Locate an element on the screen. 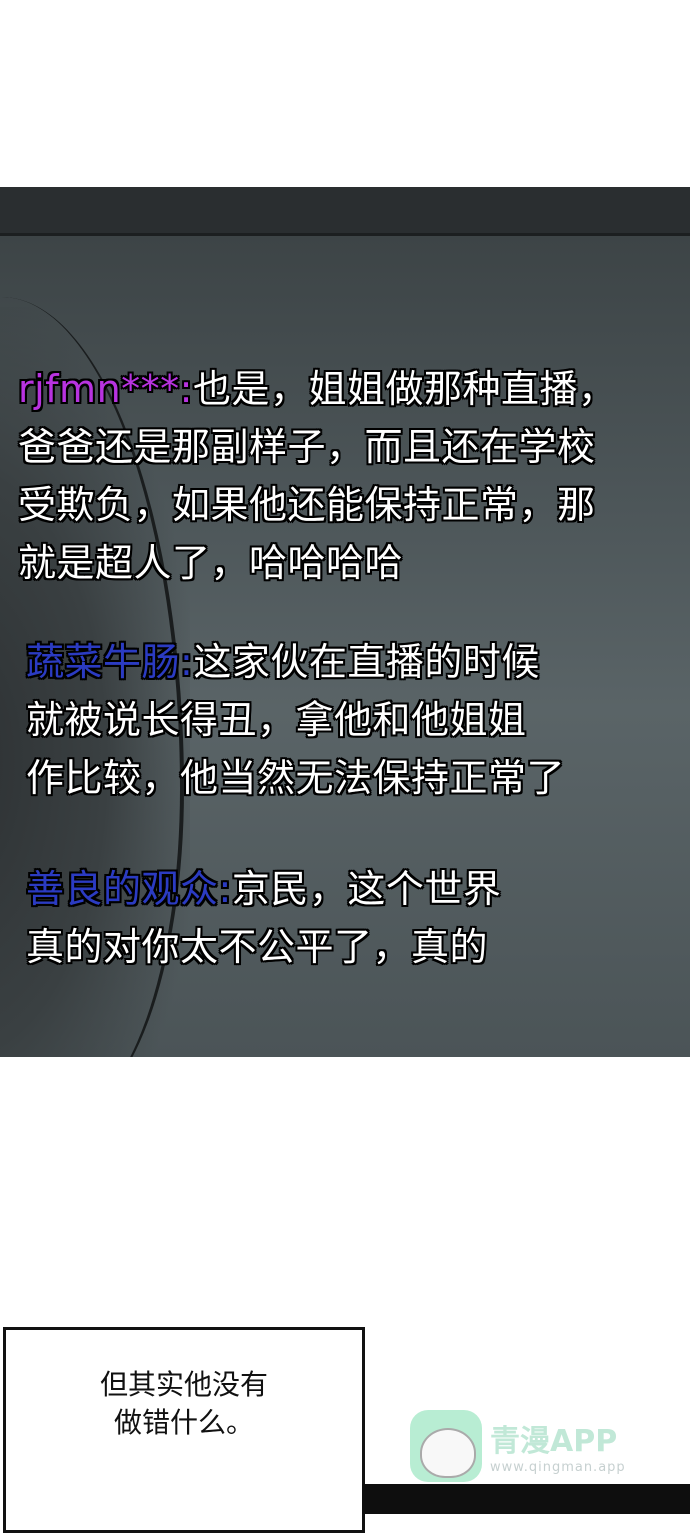  comment-line: 爸爸还是那副样子，而且还在学校 is located at coordinates (307, 447).